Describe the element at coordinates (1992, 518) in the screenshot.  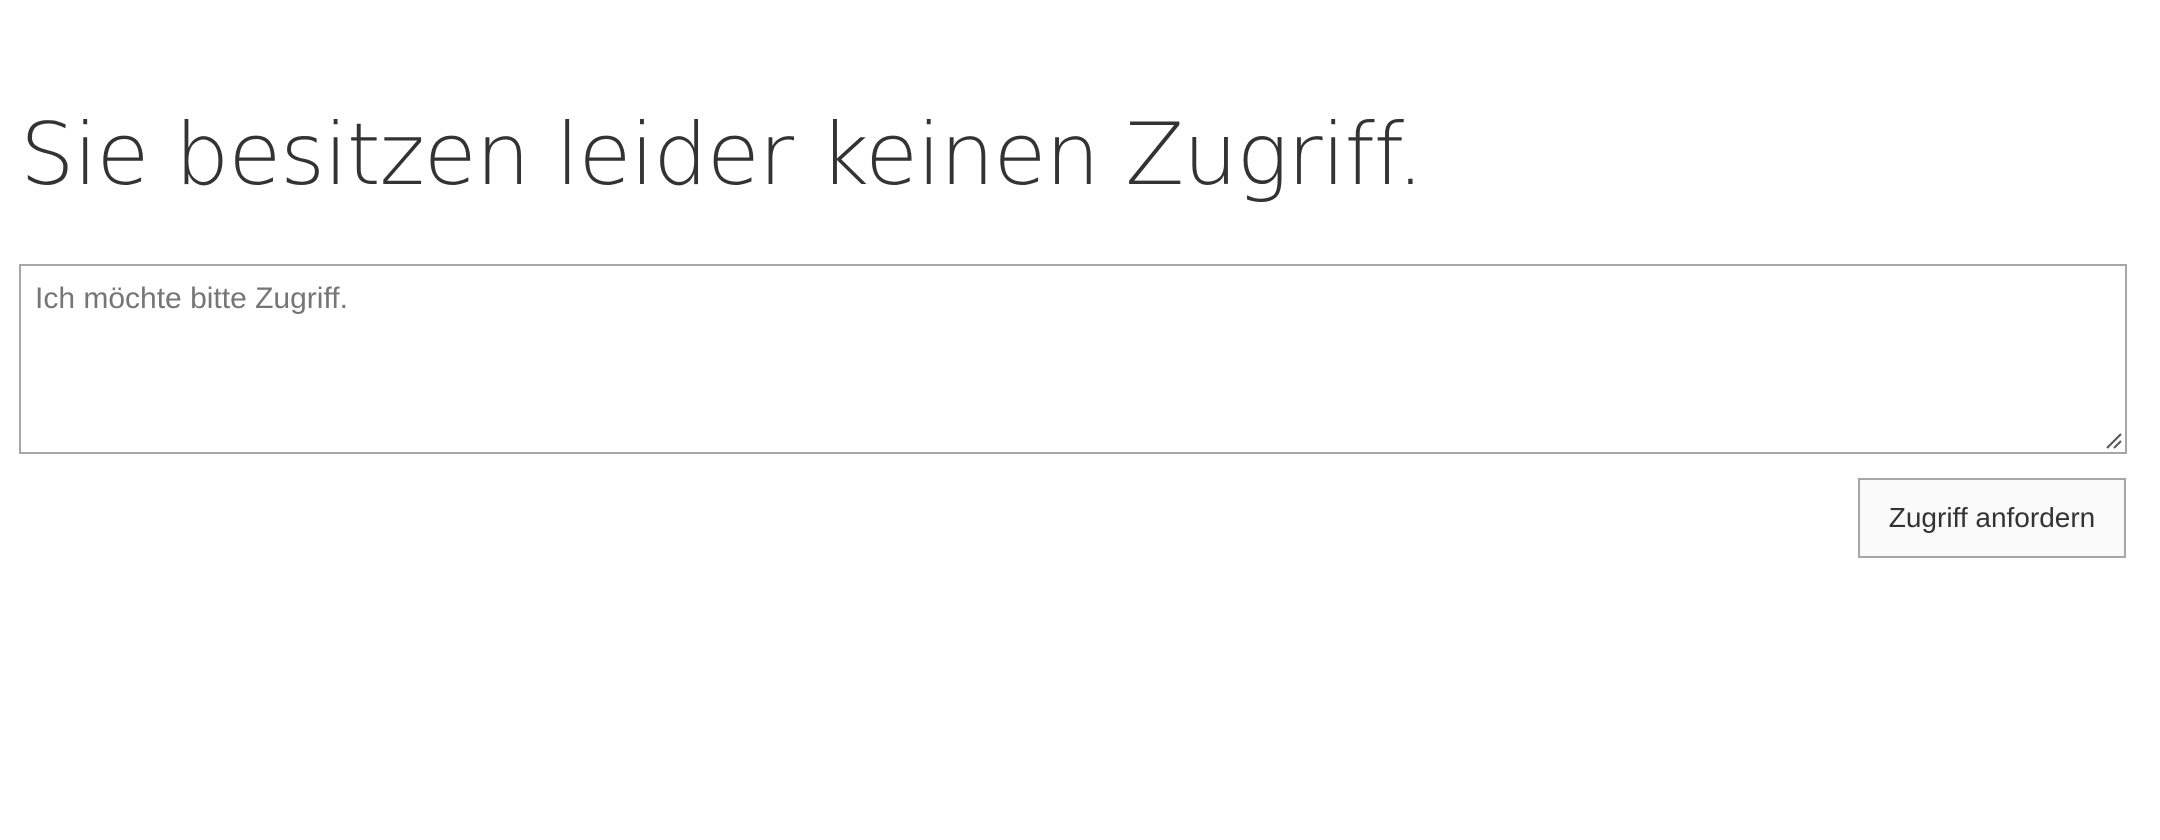
I see `request-access-button: Zugriff anfordern` at that location.